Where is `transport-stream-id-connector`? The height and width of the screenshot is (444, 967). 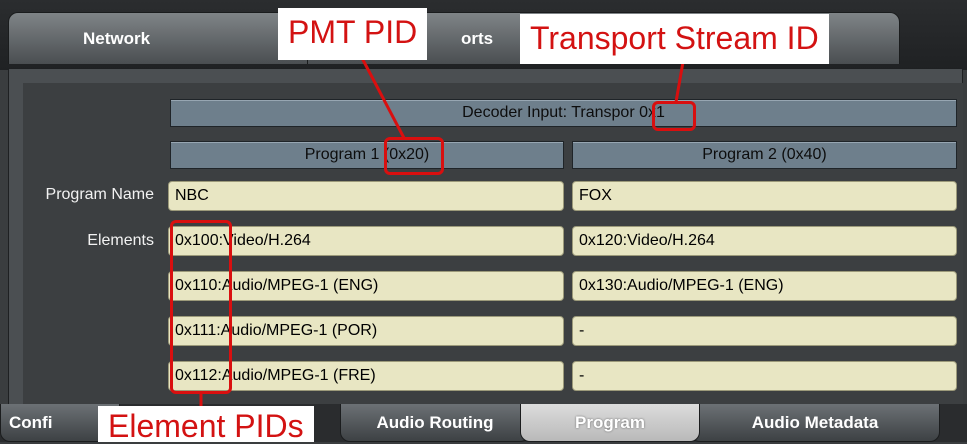 transport-stream-id-connector is located at coordinates (679, 82).